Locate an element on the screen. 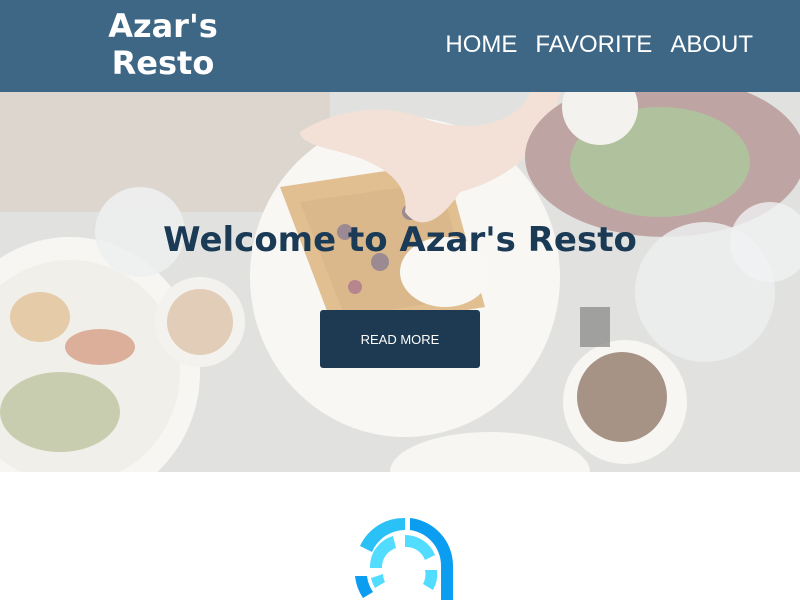 The image size is (800, 605). logo-line-2: Resto is located at coordinates (163, 63).